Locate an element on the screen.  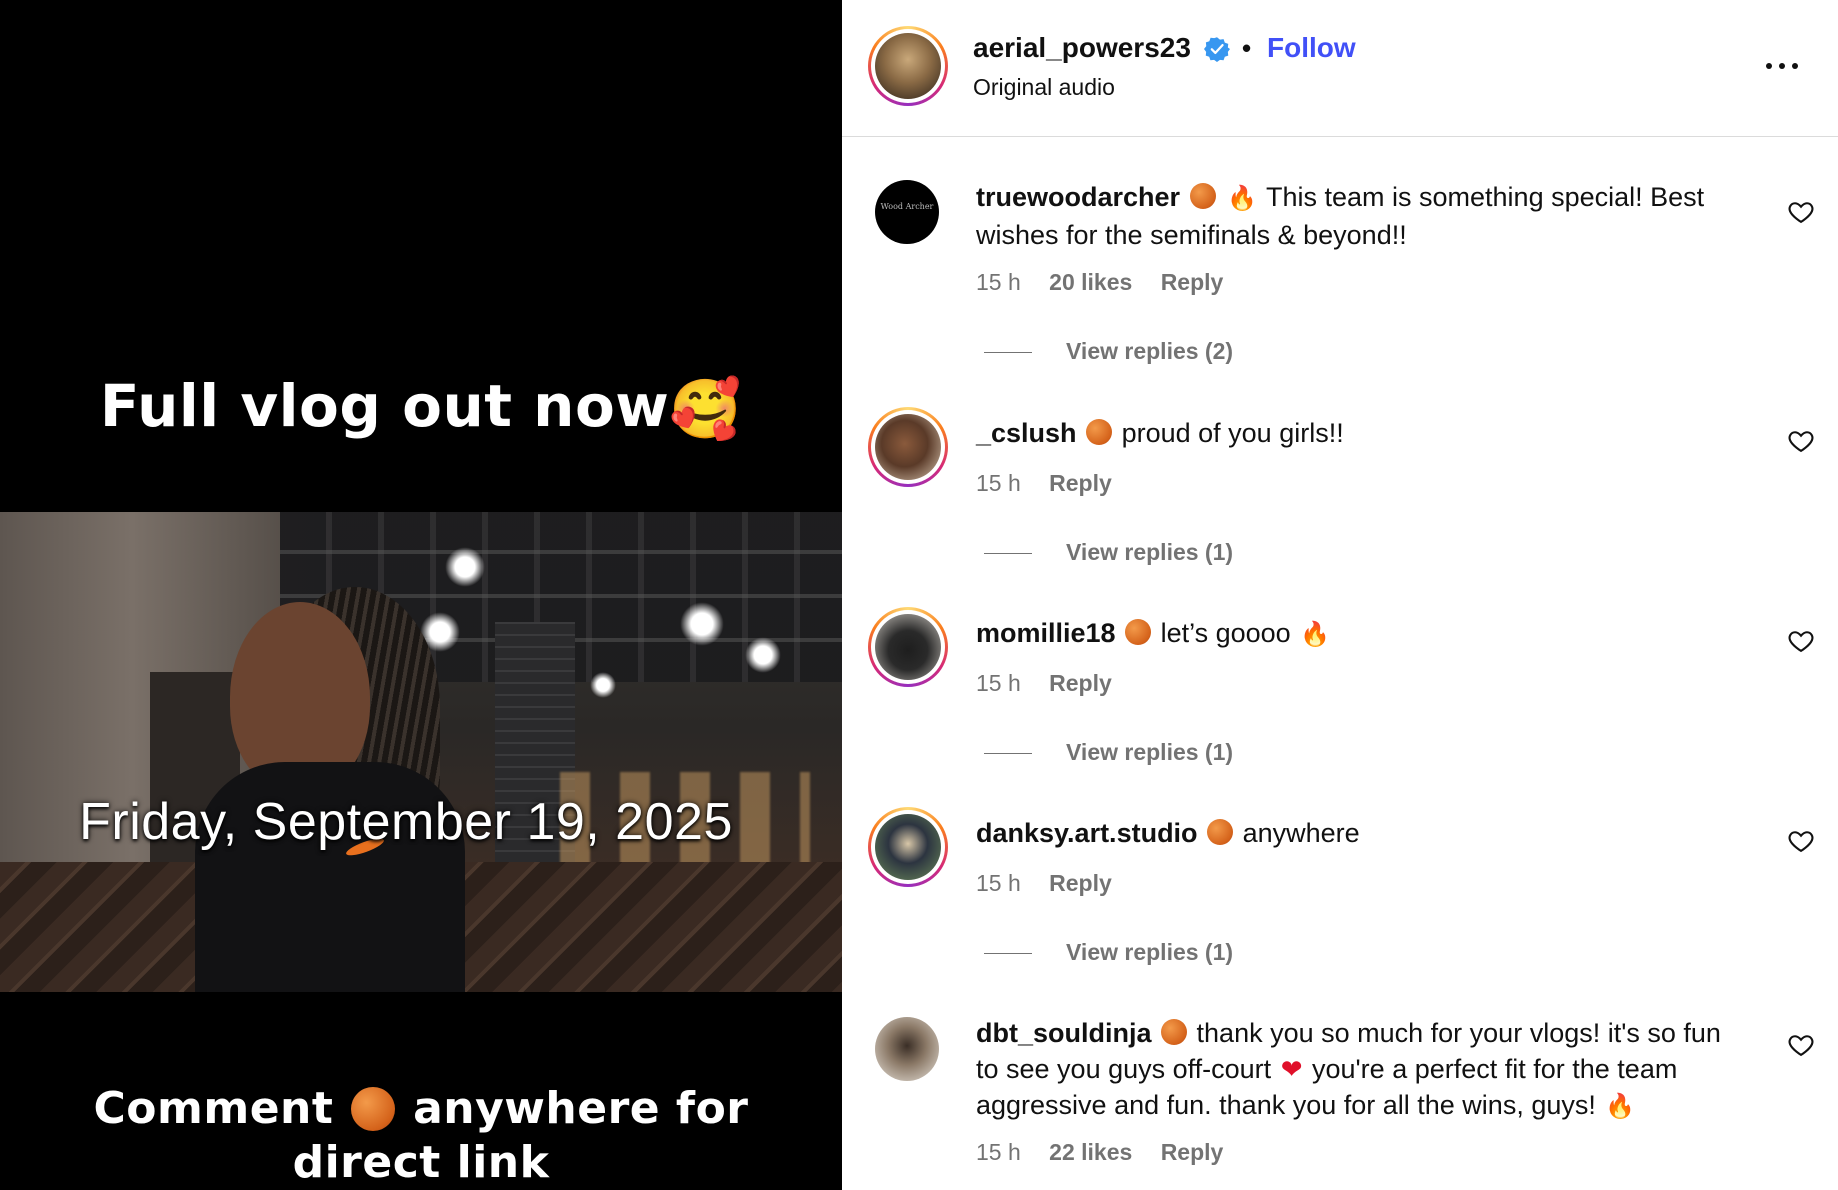
comment-likes: 22 likes is located at coordinates (1090, 1152).